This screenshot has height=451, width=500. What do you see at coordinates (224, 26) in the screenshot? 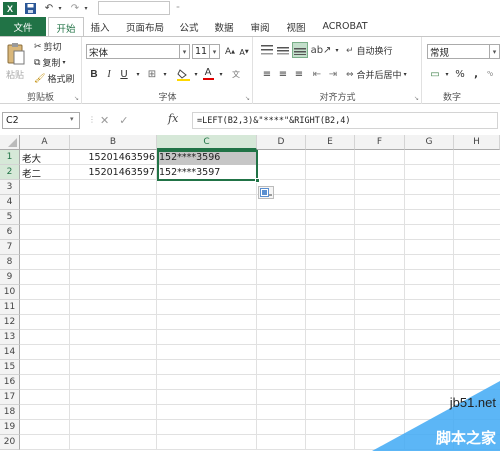
I see `tab-data: 数据` at bounding box center [224, 26].